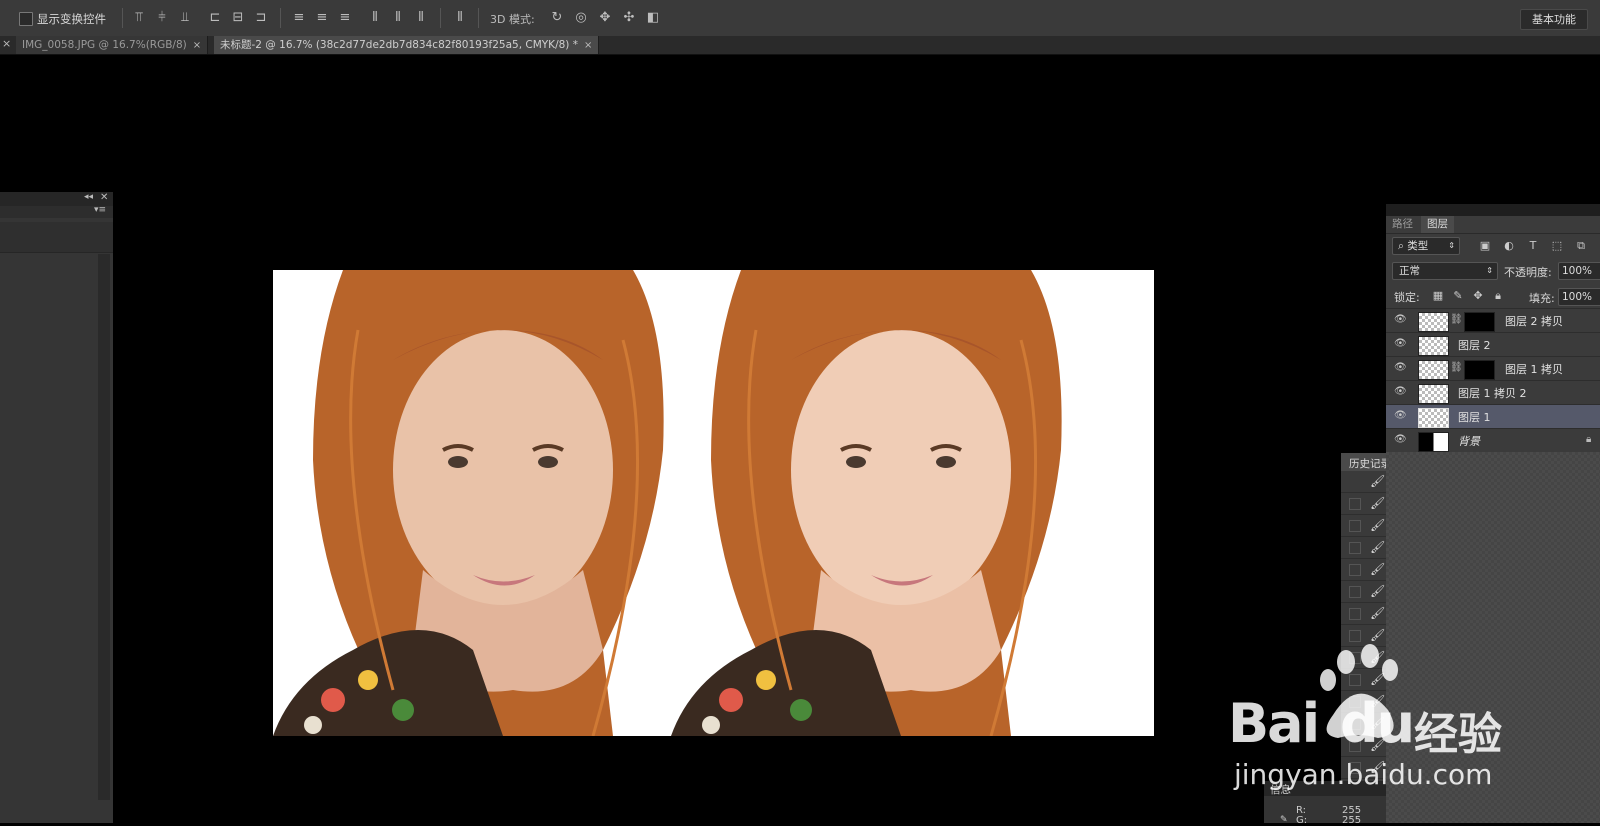  I want to click on 3d-scale-icon: ◧, so click(653, 18).